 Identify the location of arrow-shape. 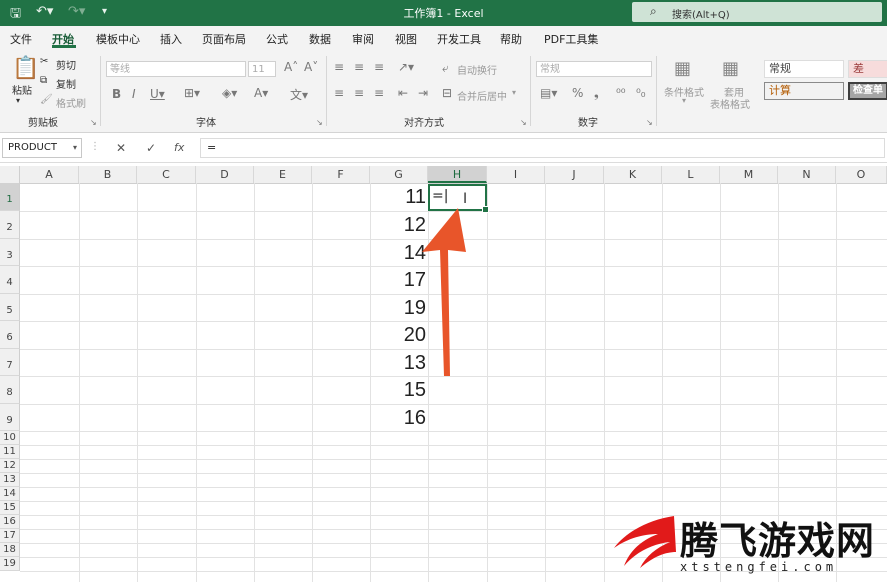
(444, 292).